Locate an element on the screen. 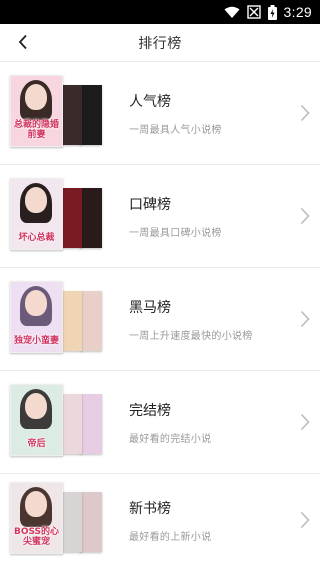 This screenshot has width=320, height=568. book-cover: 总裁的隐婚前妻 is located at coordinates (36, 111).